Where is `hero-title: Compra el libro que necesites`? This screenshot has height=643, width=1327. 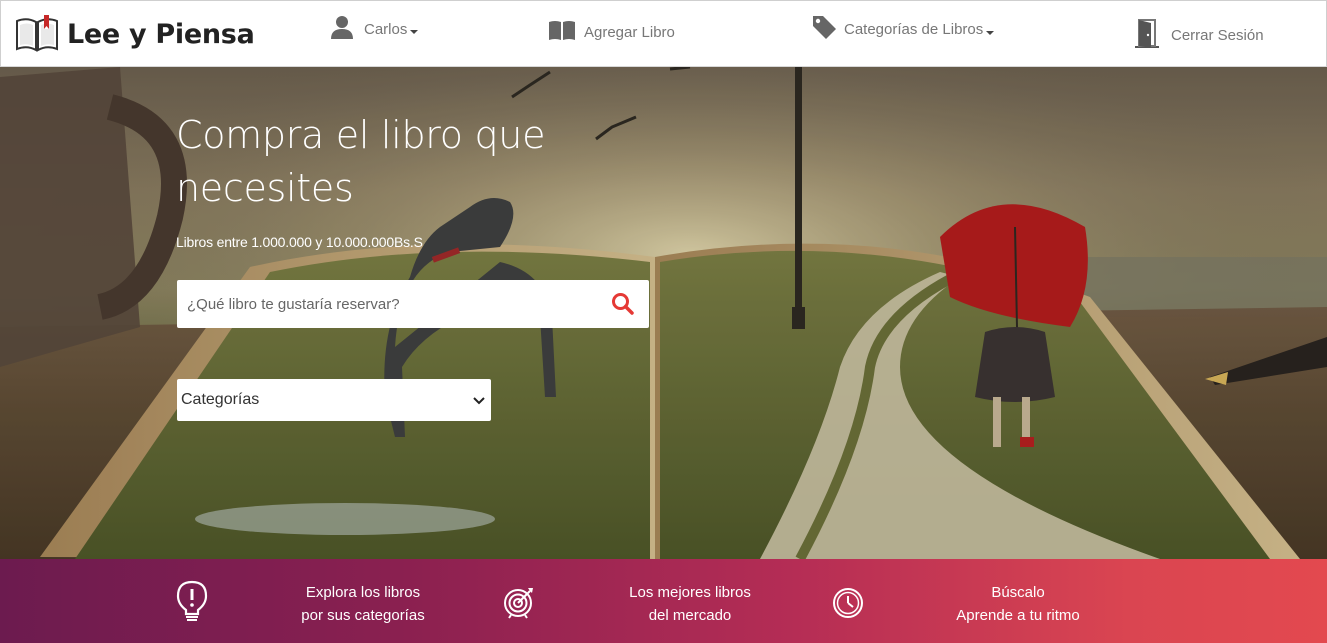
hero-title: Compra el libro que necesites is located at coordinates (361, 161).